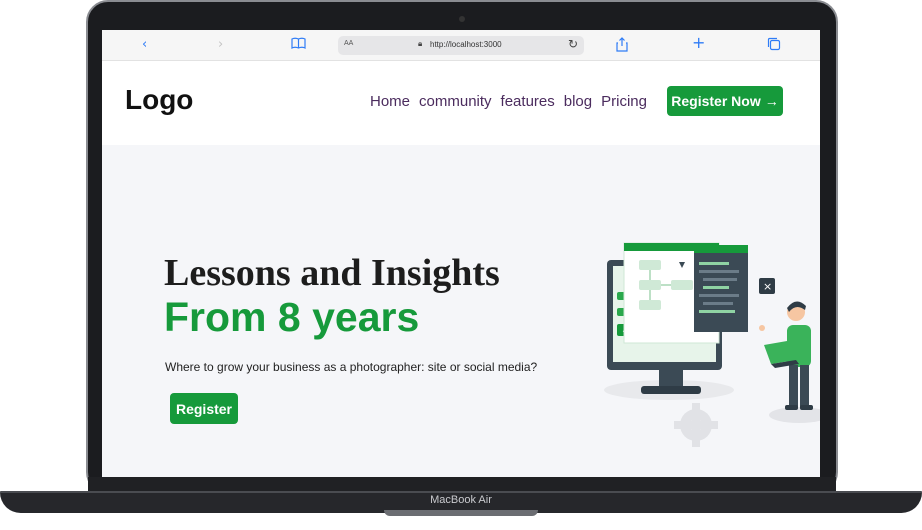 The image size is (922, 530). I want to click on arrow-right-icon: →, so click(771, 101).